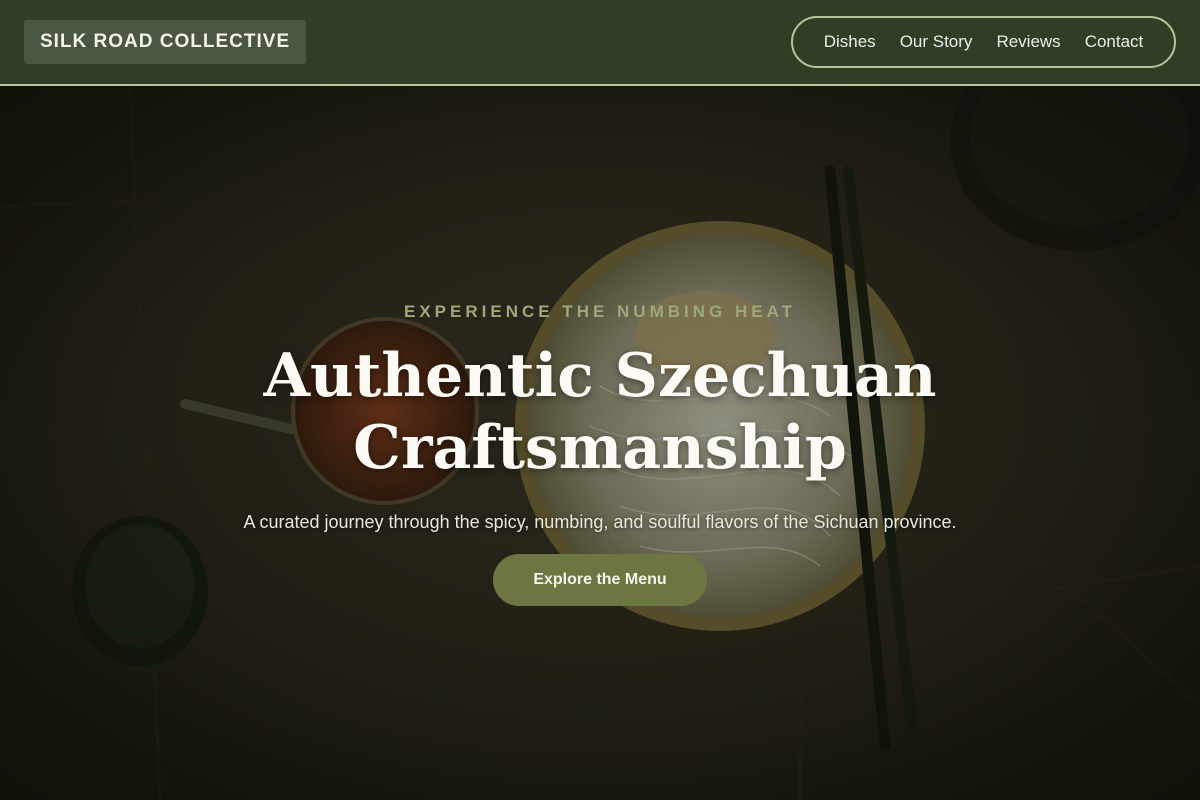 The height and width of the screenshot is (800, 1200). Describe the element at coordinates (850, 42) in the screenshot. I see `nav-link-dishes: Dishes` at that location.